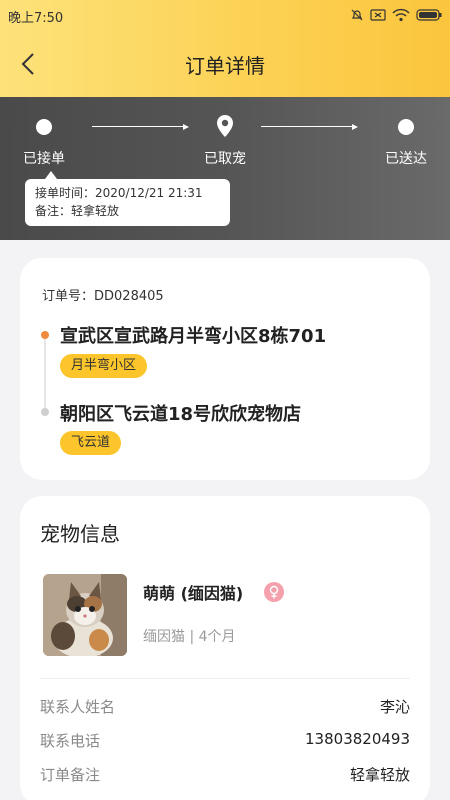 The height and width of the screenshot is (800, 450). I want to click on info-row-contact-phone: 联系电话 13803820493, so click(225, 741).